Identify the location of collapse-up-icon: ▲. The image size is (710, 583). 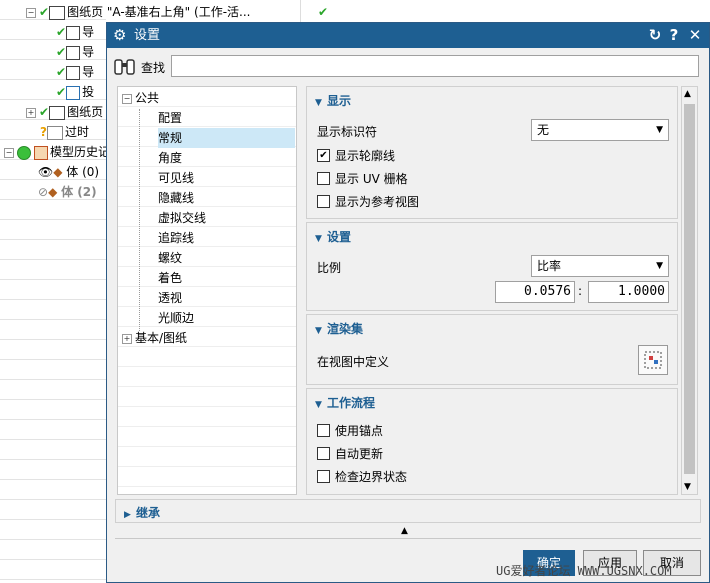
(404, 531).